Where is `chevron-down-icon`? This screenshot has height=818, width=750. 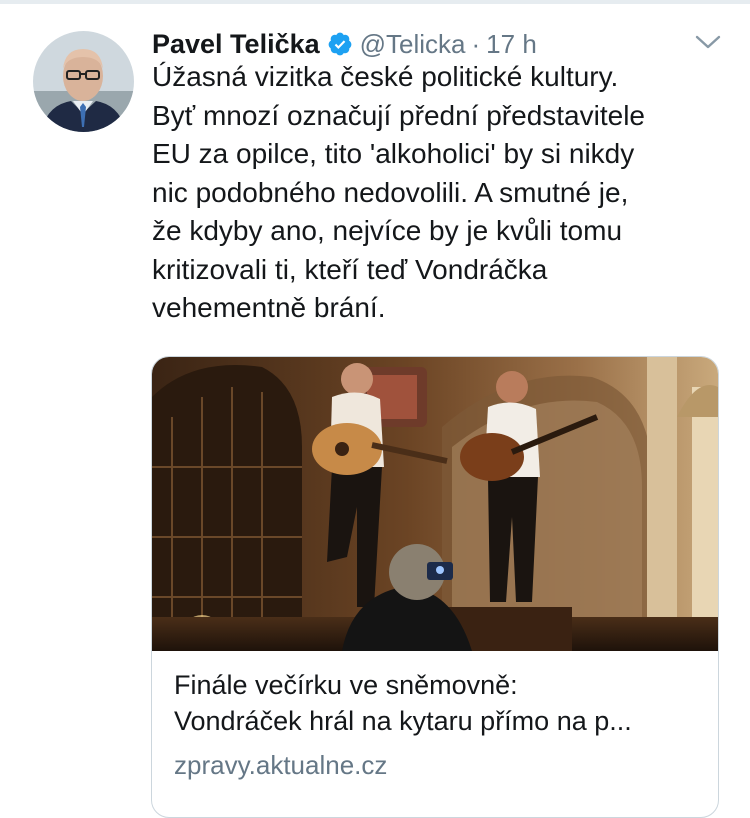 chevron-down-icon is located at coordinates (708, 42).